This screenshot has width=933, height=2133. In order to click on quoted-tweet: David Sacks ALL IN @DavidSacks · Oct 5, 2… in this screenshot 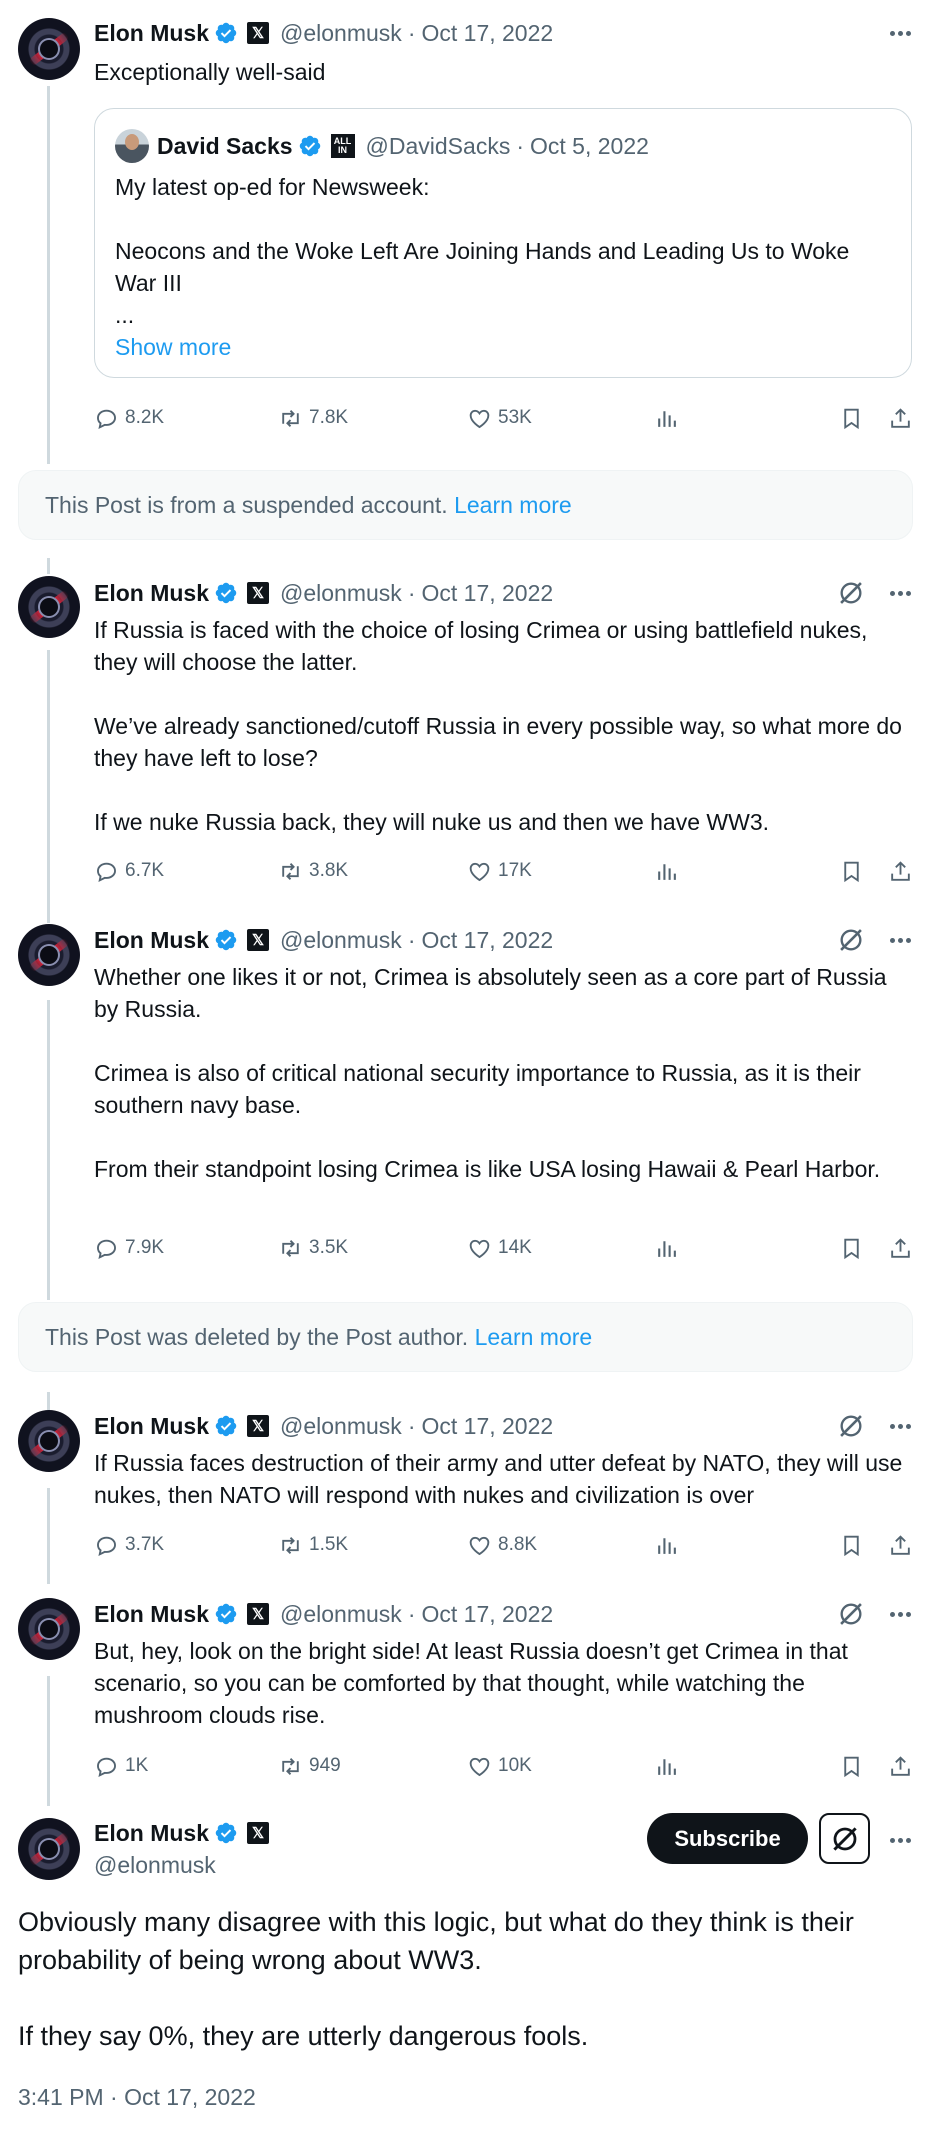, I will do `click(503, 243)`.